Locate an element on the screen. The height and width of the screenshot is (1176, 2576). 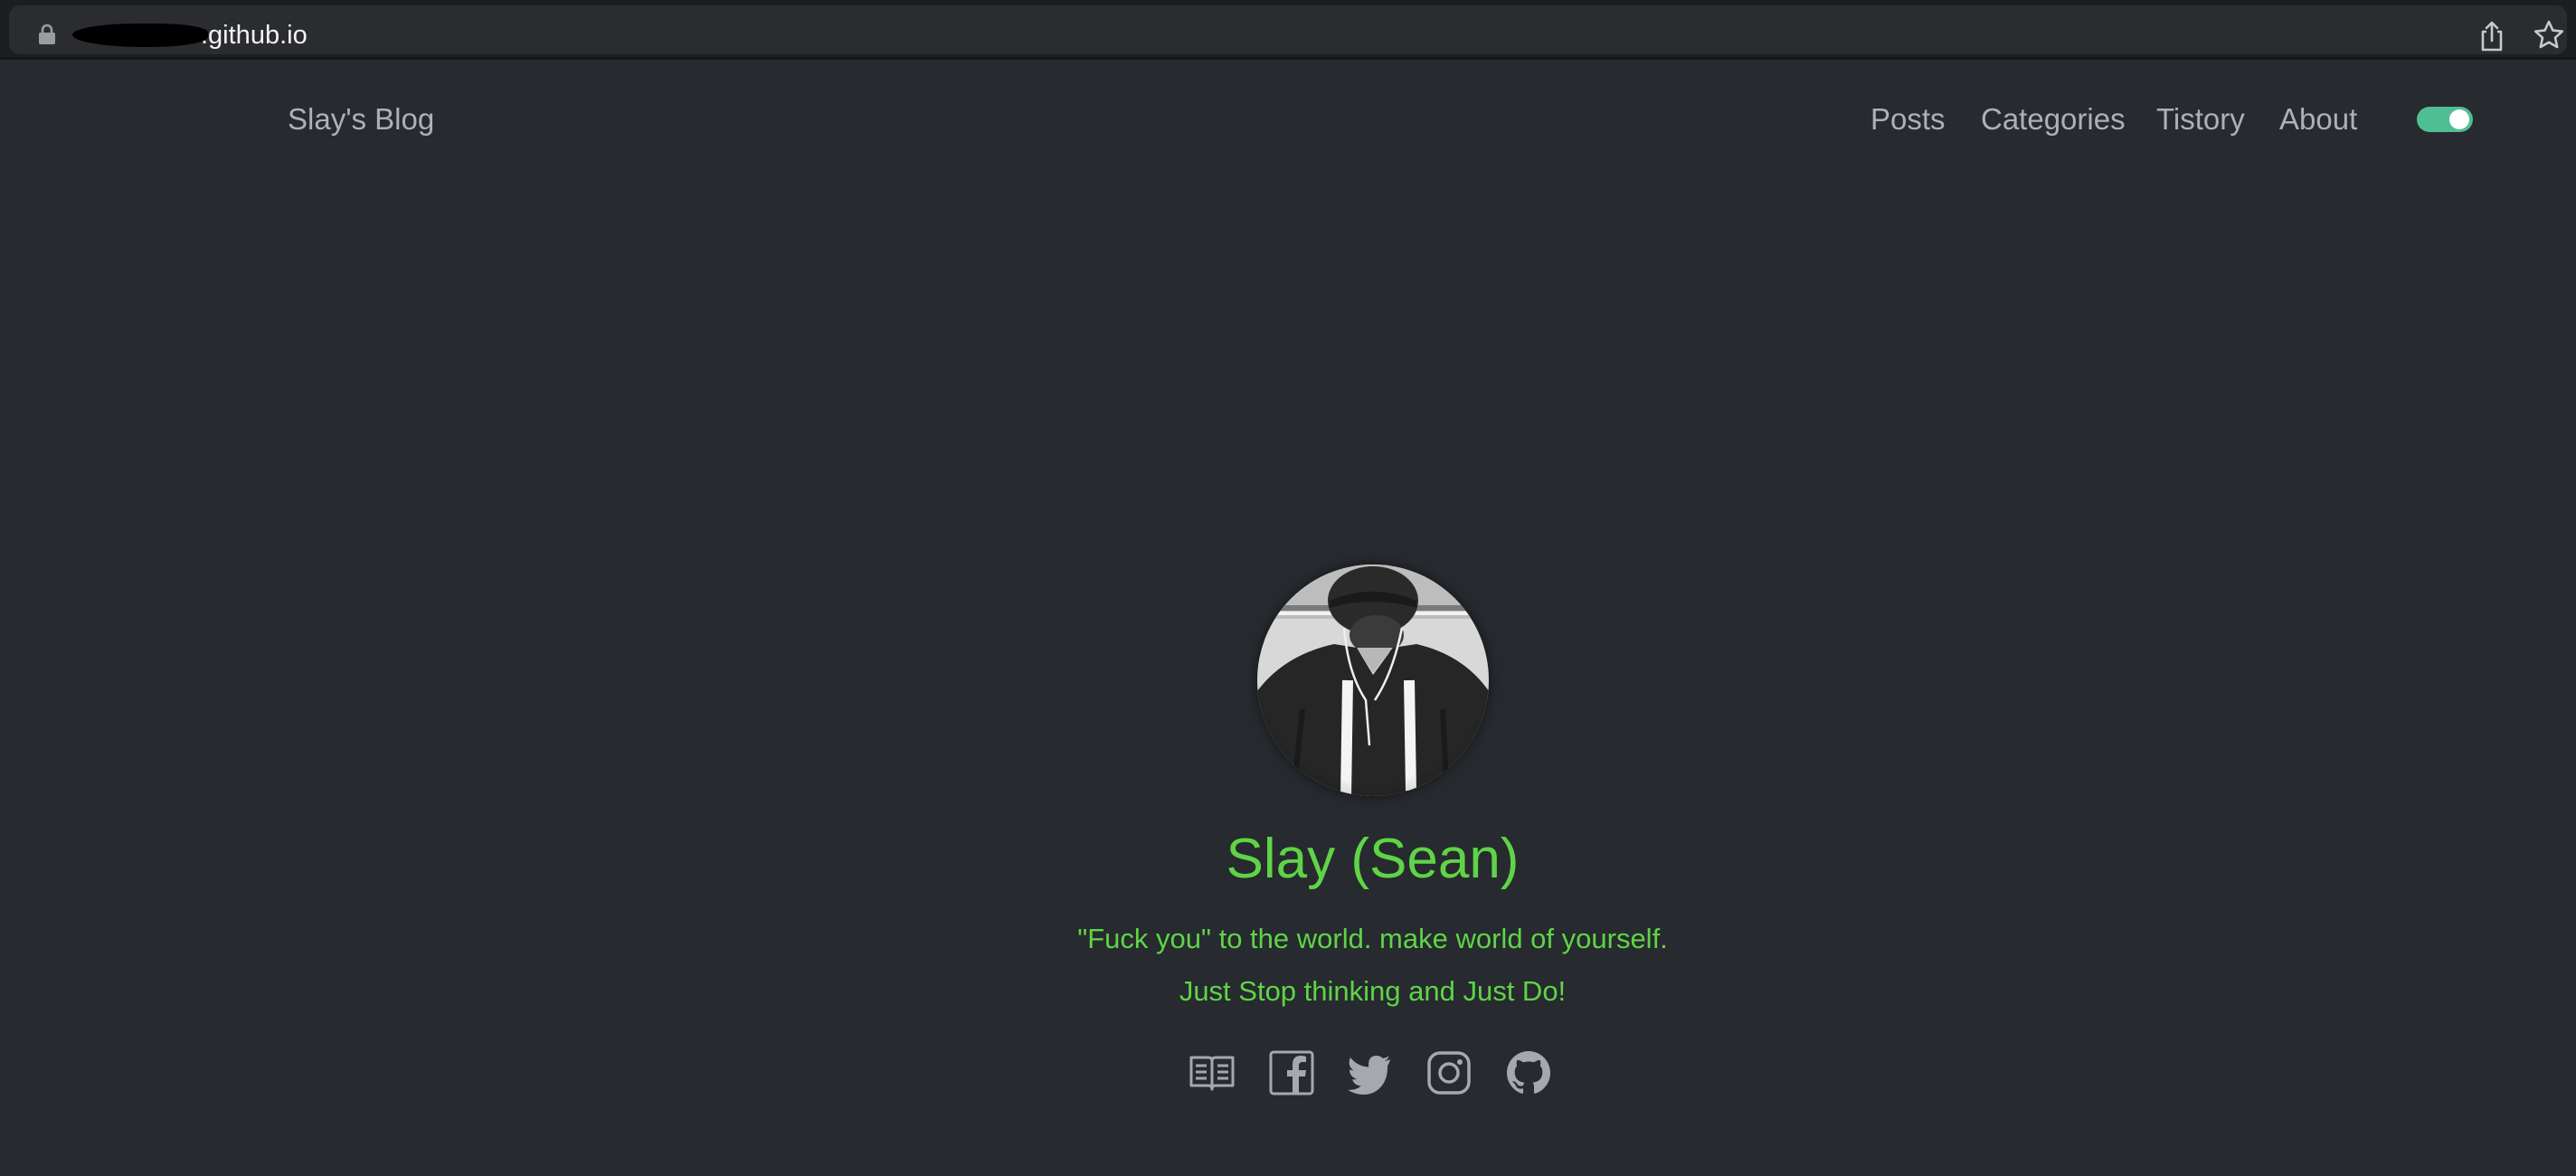
bookmark-icon is located at coordinates (2549, 35).